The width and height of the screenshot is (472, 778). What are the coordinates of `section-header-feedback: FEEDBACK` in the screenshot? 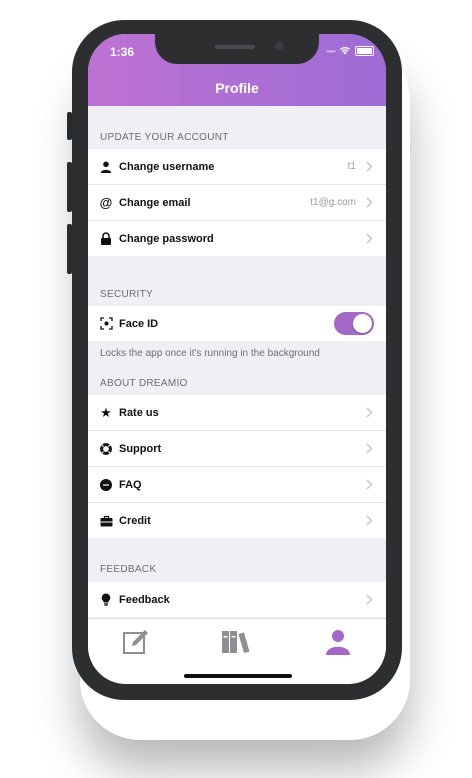 It's located at (128, 569).